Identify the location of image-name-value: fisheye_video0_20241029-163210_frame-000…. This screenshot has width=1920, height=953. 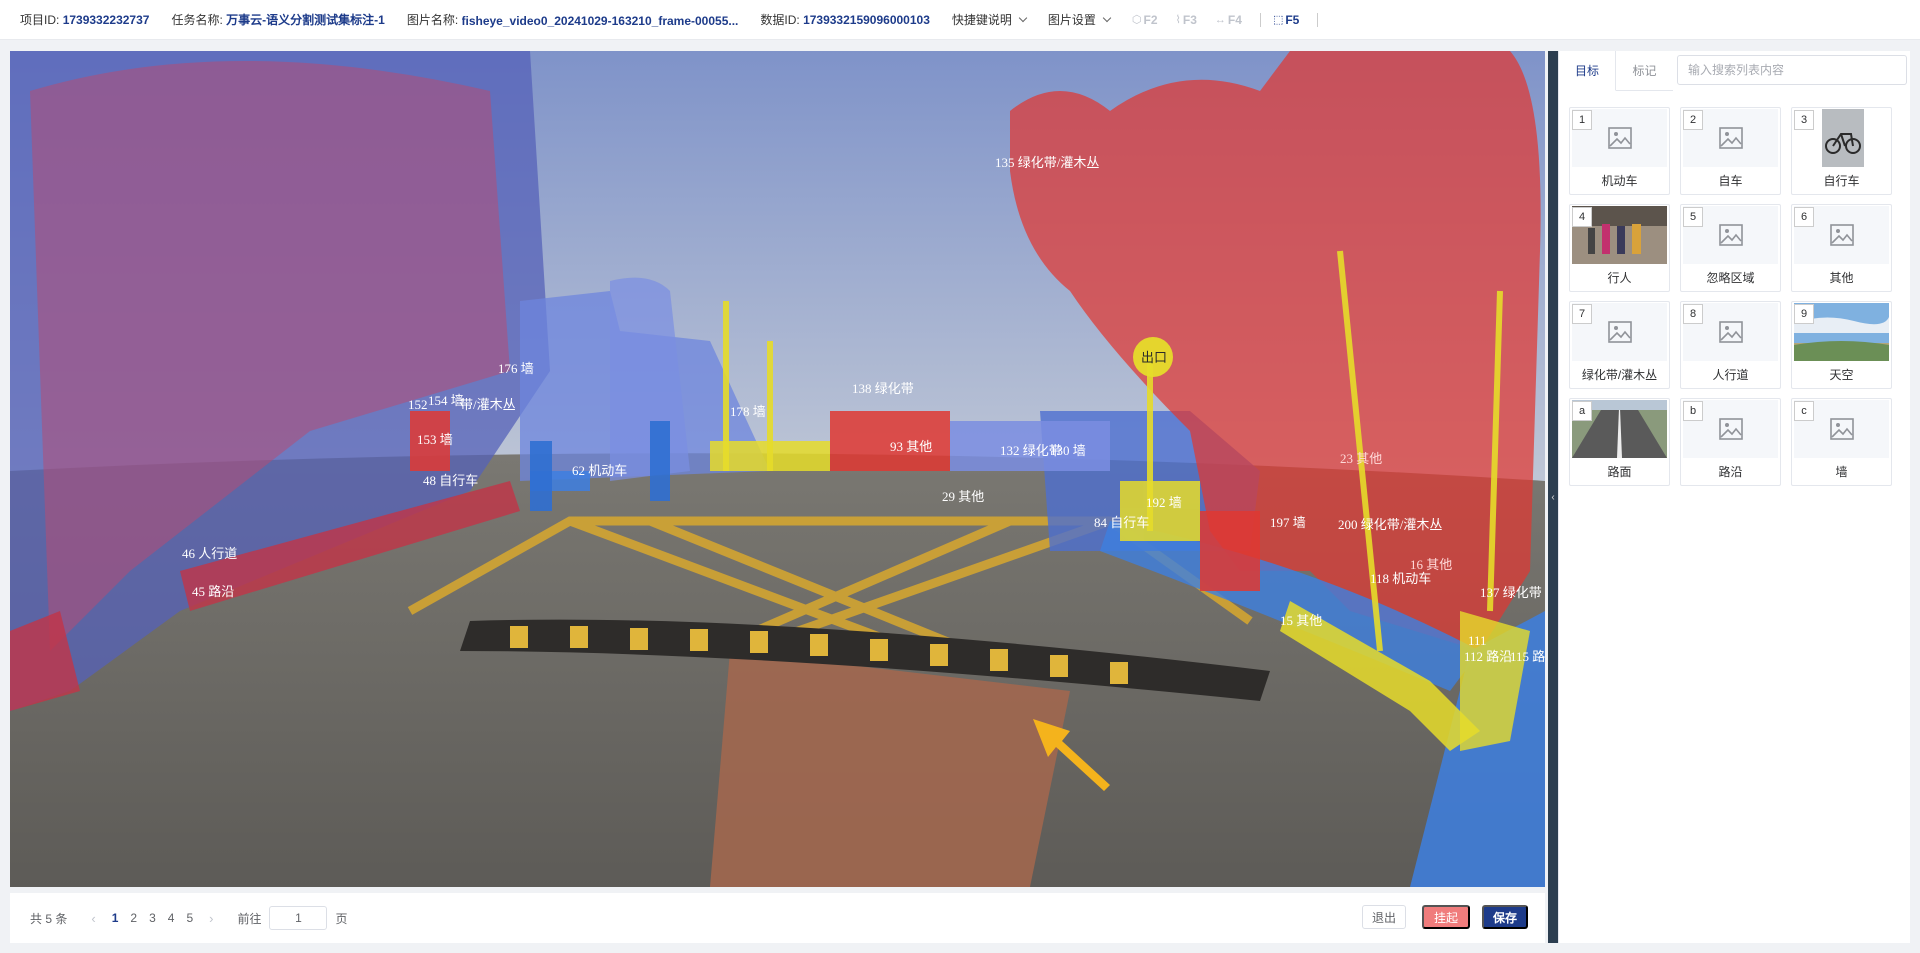
(600, 21).